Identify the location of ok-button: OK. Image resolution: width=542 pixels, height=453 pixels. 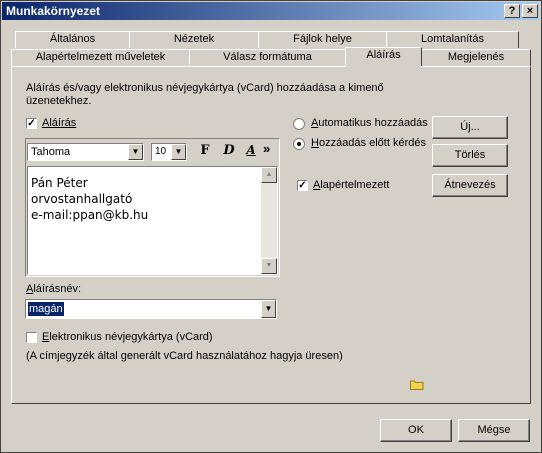
(416, 430).